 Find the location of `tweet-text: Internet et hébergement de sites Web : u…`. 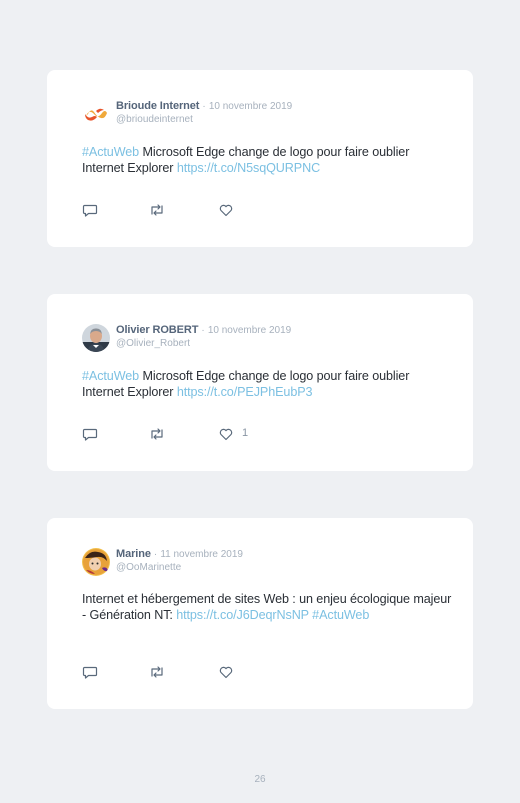

tweet-text: Internet et hébergement de sites Web : u… is located at coordinates (267, 607).